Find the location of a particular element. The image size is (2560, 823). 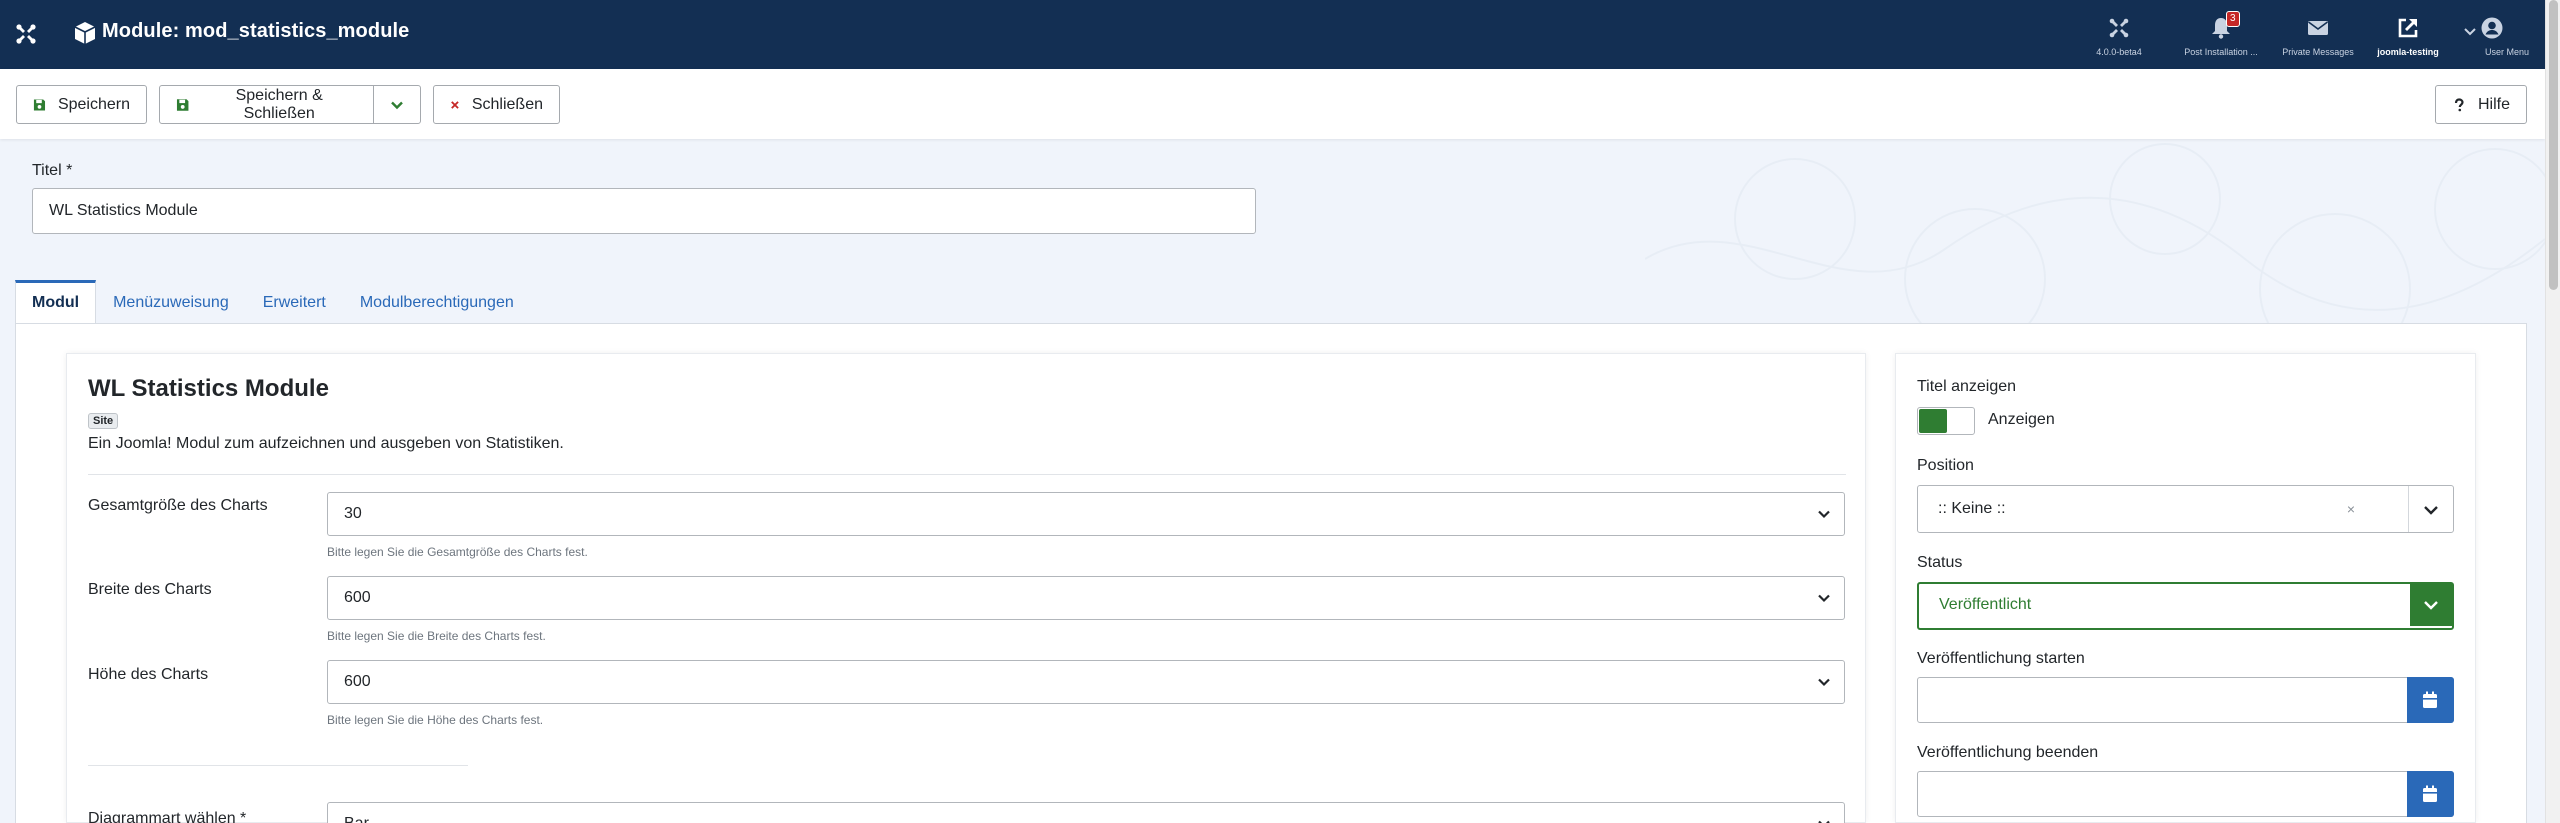

page-title: Module: mod_statistics_module is located at coordinates (256, 31).